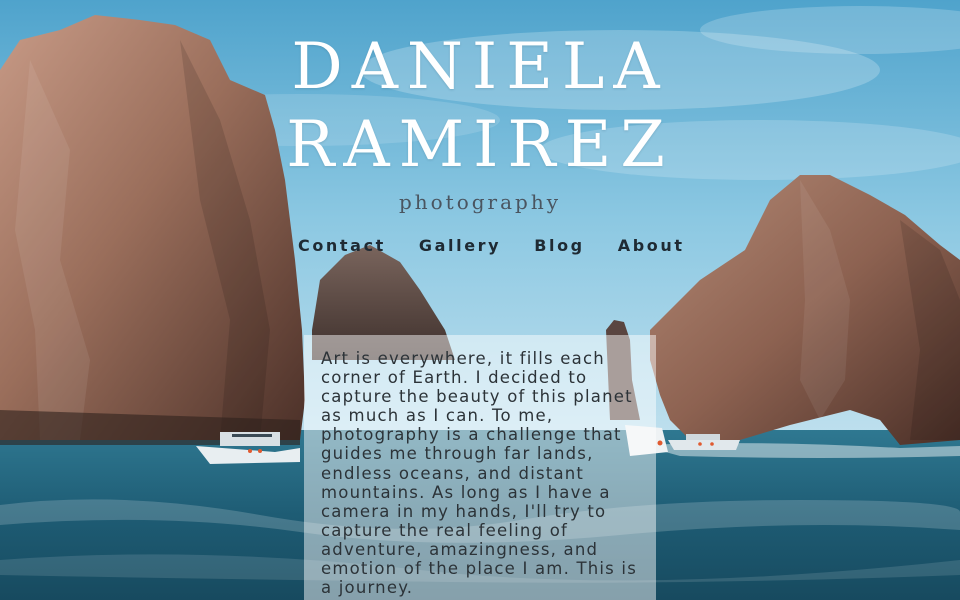  I want to click on nav-item-blog: Blog, so click(559, 245).